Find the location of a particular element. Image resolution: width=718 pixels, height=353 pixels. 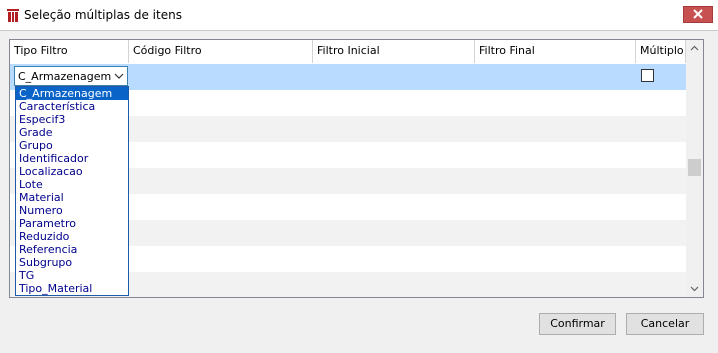

column-header-multiplo: Múltiplo is located at coordinates (661, 51).